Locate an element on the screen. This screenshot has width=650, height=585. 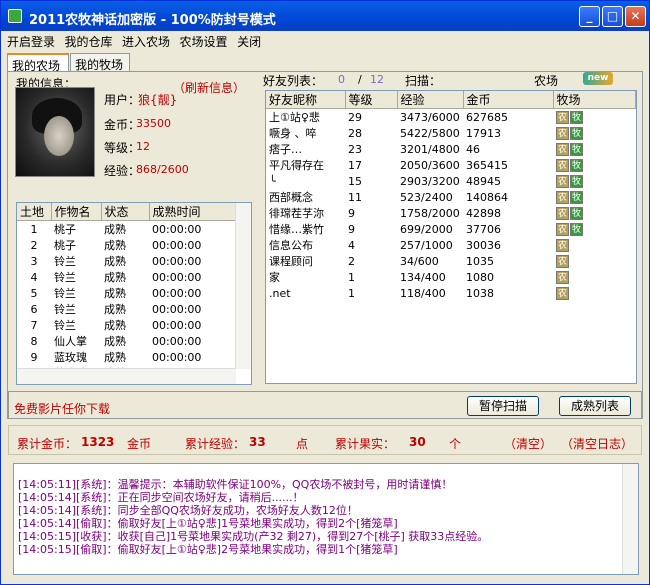
friend-row: 平凡得存在 17 2050/3600 365415 农牧 is located at coordinates (451, 165).